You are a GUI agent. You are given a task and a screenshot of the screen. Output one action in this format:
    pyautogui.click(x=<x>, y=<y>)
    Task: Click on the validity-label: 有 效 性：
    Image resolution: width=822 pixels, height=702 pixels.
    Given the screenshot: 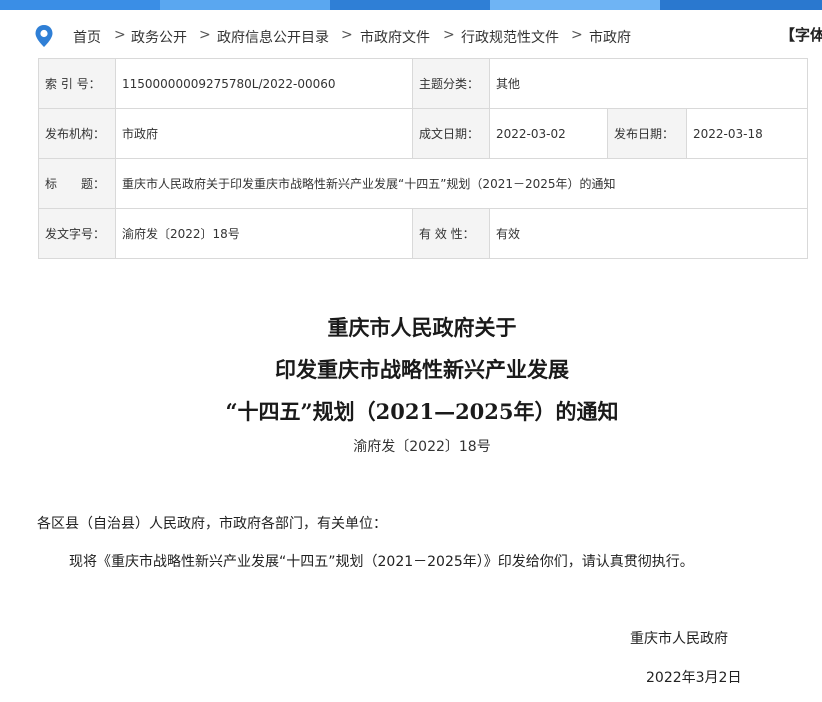 What is the action you would take?
    pyautogui.click(x=451, y=233)
    